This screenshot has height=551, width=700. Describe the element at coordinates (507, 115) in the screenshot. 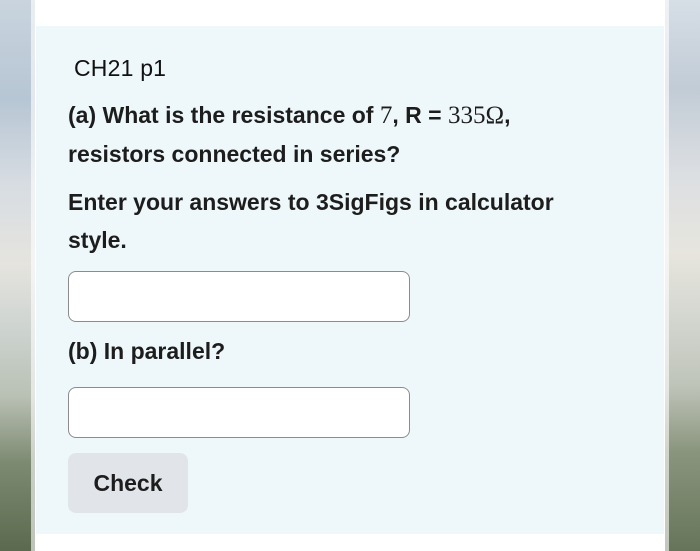

I see `part-a-suffix: ,` at that location.